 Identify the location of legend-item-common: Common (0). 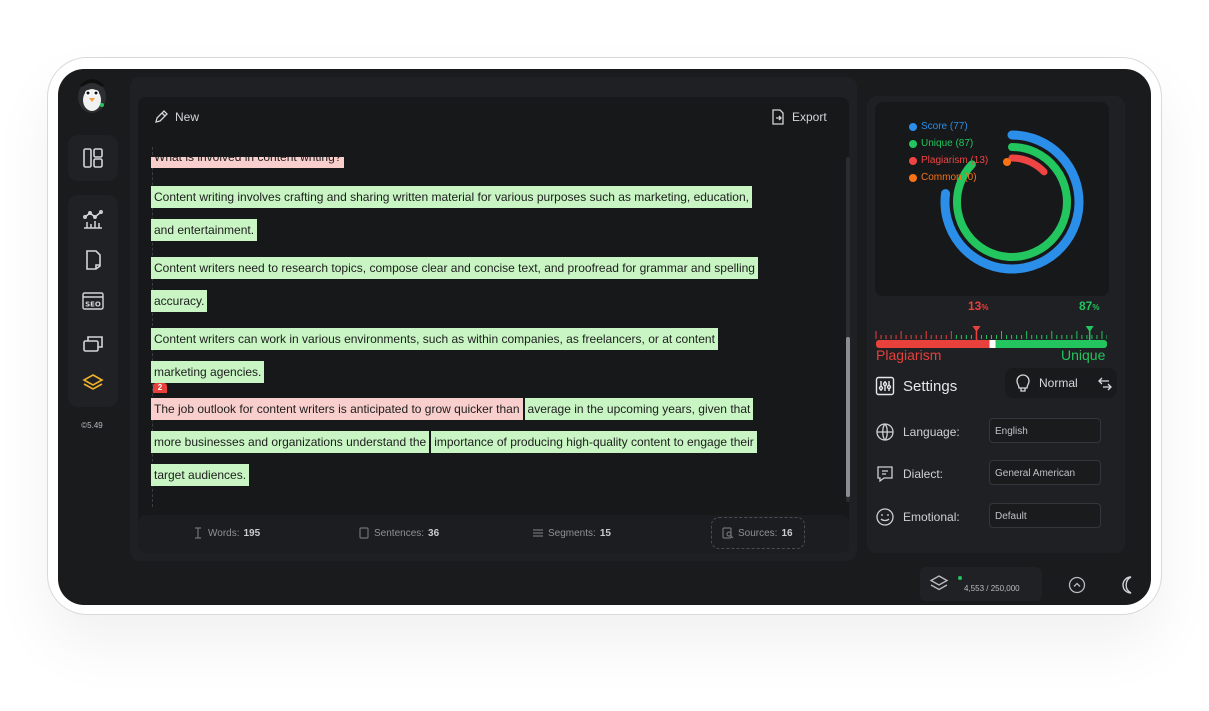
(948, 177).